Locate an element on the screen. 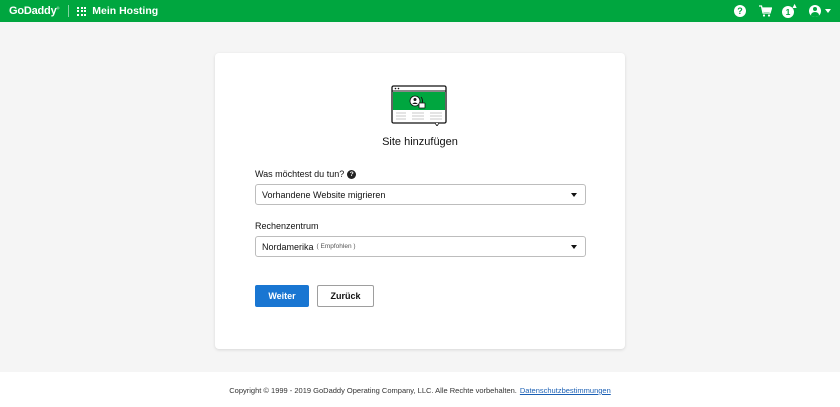  privacy-link: Datenschutzbestimmungen is located at coordinates (565, 390).